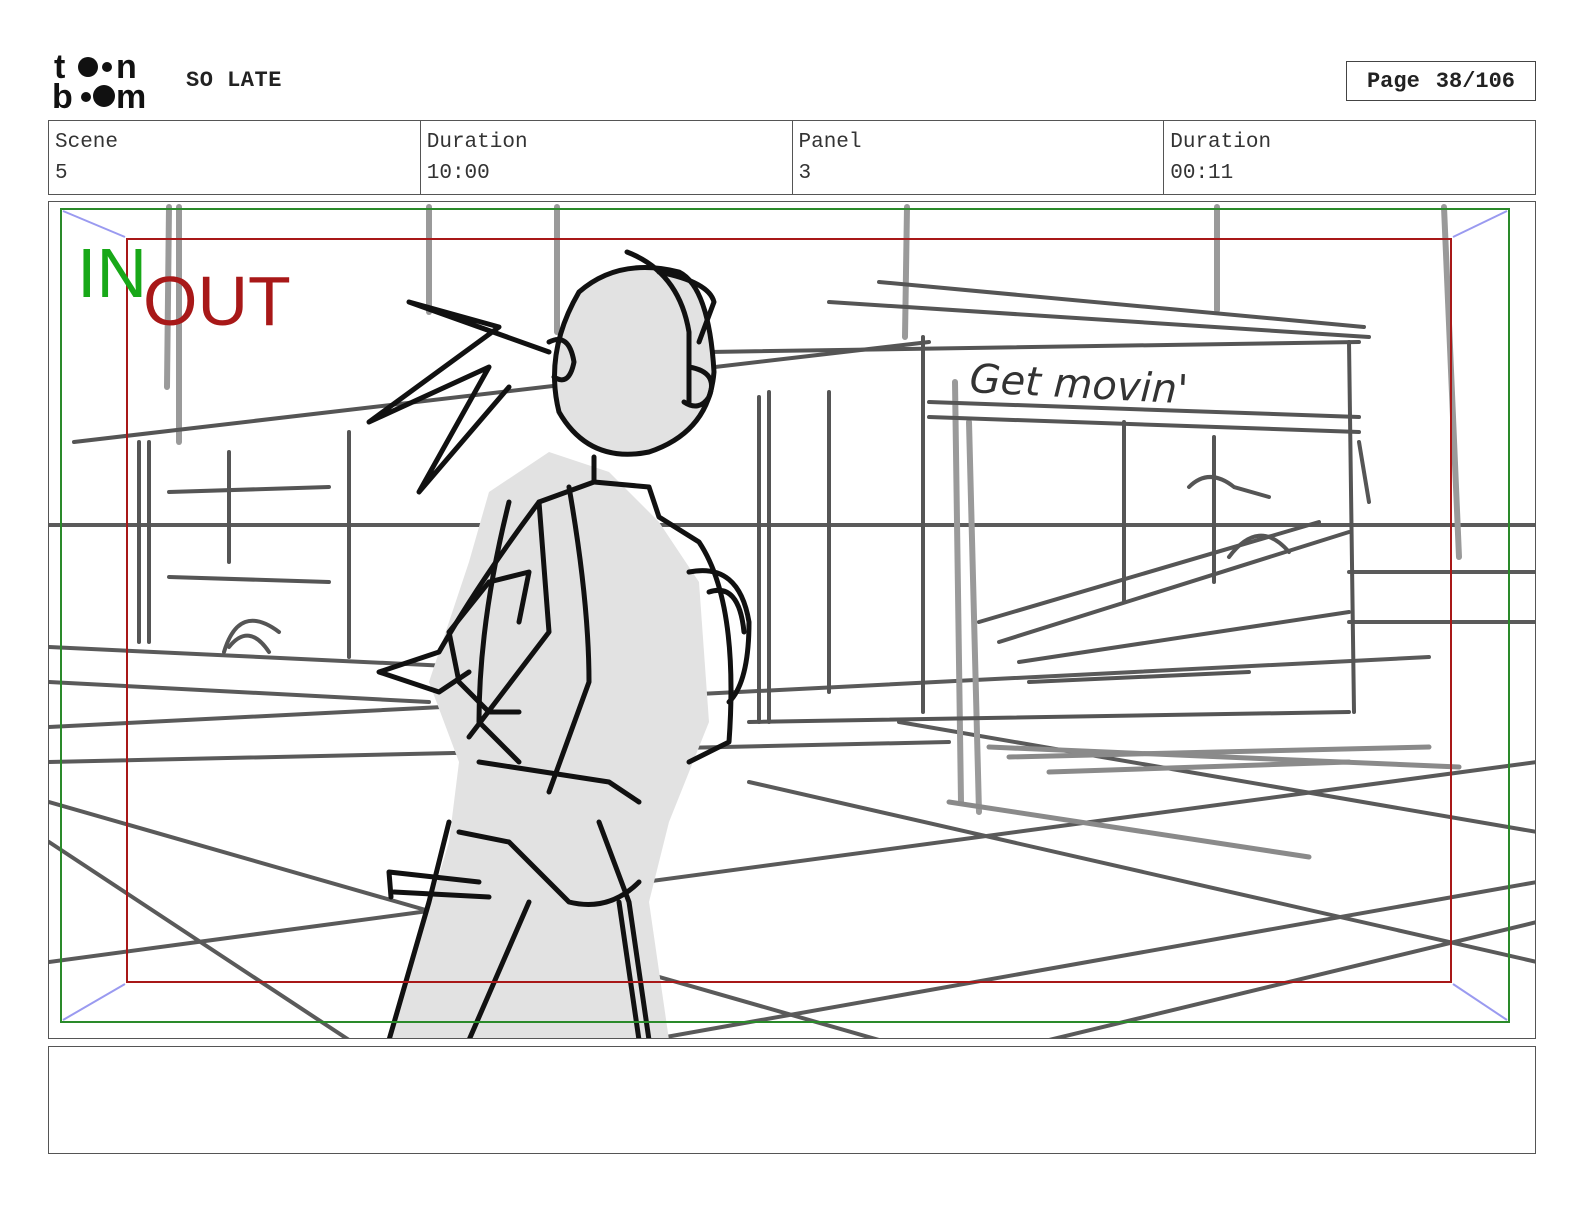 The image size is (1584, 1224). I want to click on svg-text: b, so click(62, 95).